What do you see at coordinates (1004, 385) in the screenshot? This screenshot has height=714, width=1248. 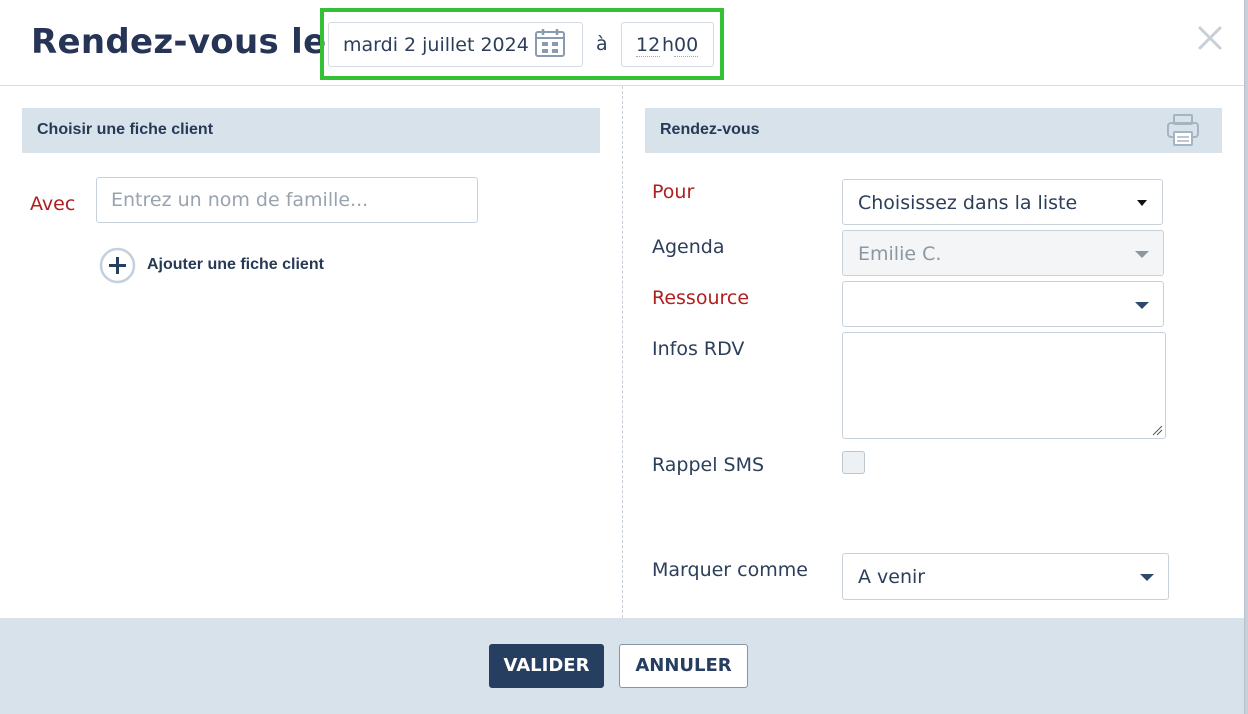 I see `infos-rdv-textarea` at bounding box center [1004, 385].